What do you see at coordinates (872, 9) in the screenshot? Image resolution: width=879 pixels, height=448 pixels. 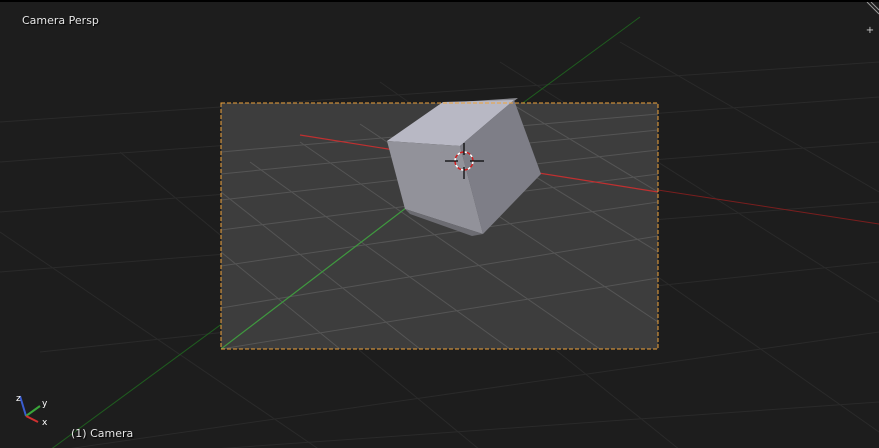 I see `diagonal-lines-icon` at bounding box center [872, 9].